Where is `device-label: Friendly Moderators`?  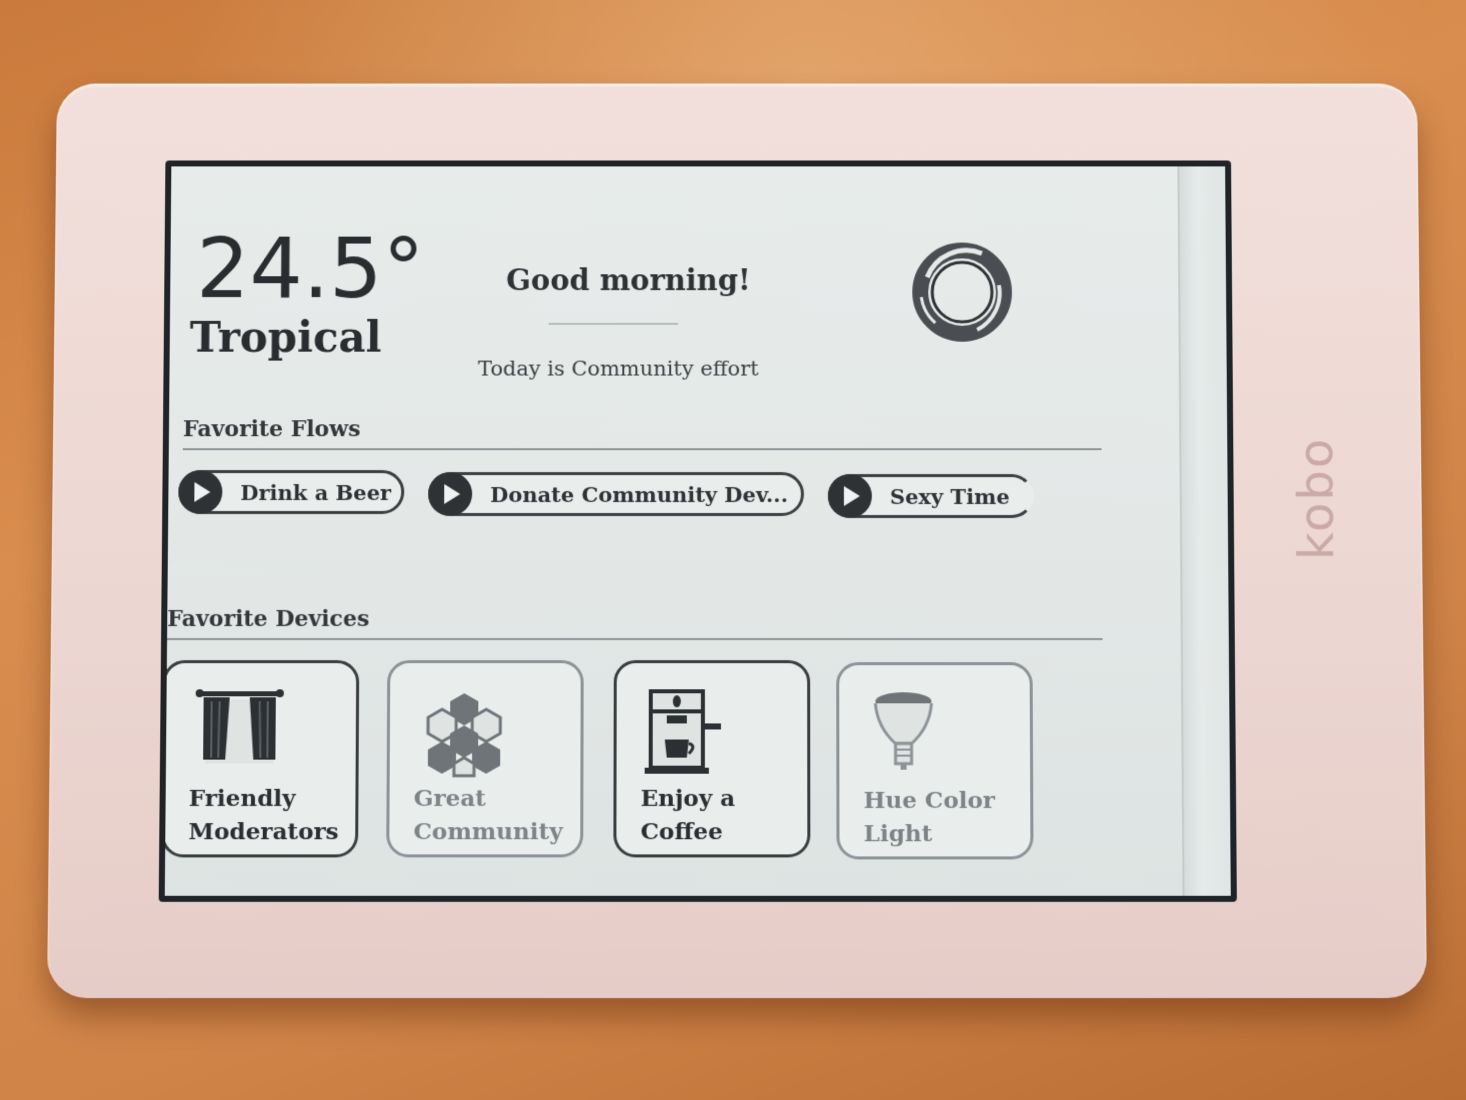 device-label: Friendly Moderators is located at coordinates (268, 815).